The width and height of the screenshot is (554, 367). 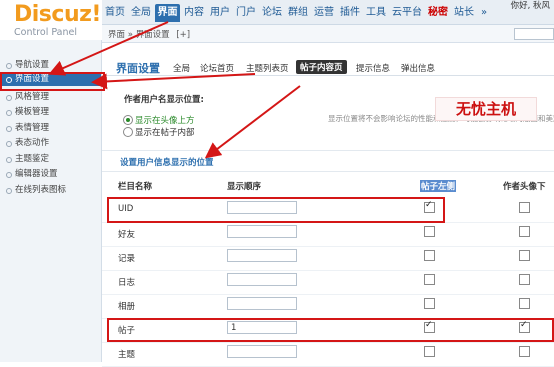 I want to click on arrow-to-settings, so click(x=252, y=122).